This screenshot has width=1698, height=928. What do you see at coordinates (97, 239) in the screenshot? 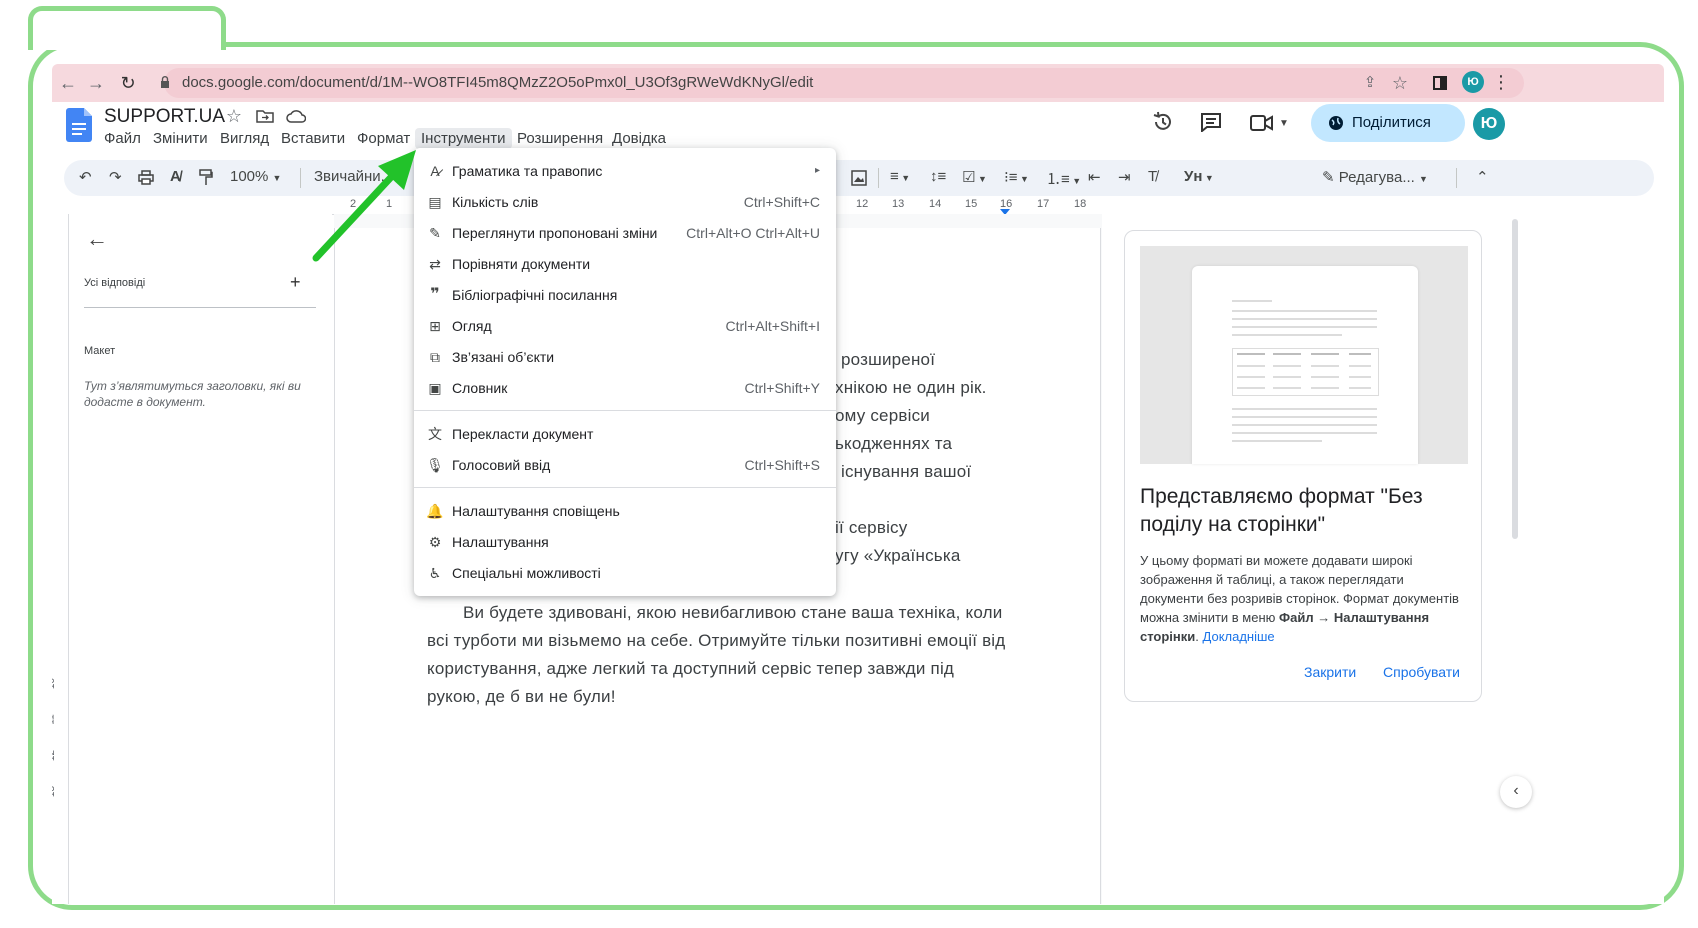
I see `outline-back-icon: ←` at bounding box center [97, 239].